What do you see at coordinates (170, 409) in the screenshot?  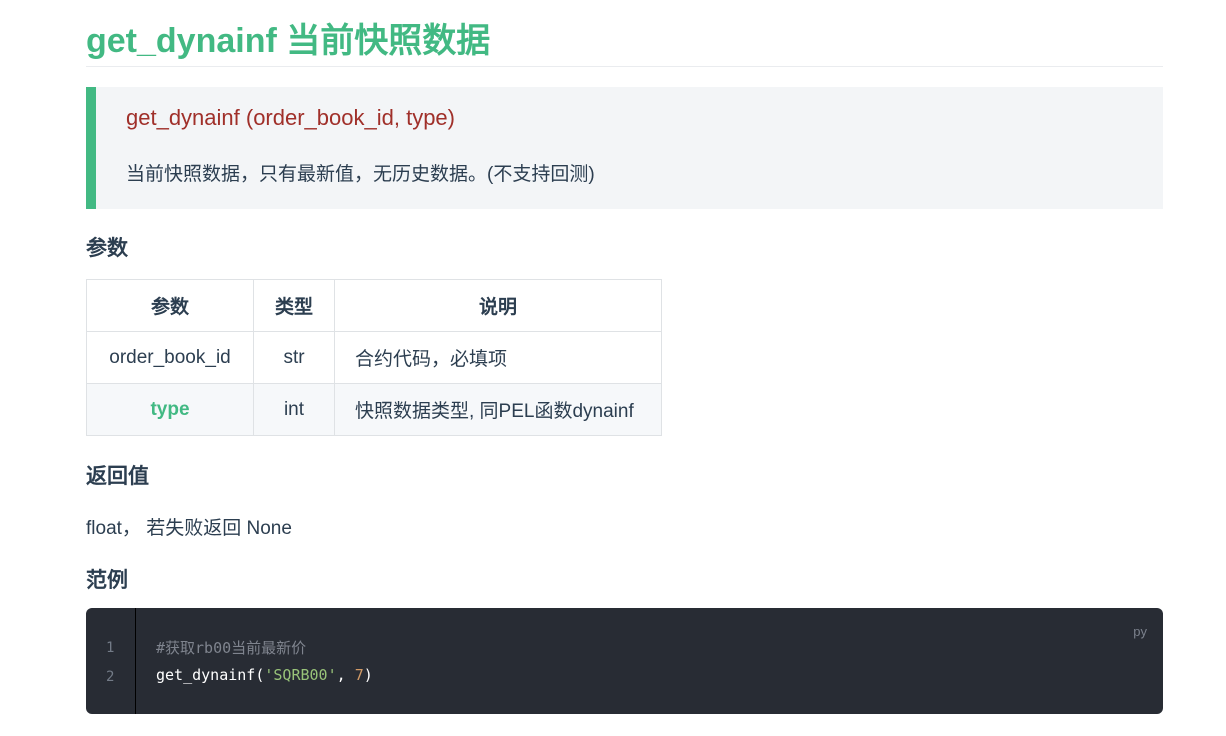 I see `param-name-link: type` at bounding box center [170, 409].